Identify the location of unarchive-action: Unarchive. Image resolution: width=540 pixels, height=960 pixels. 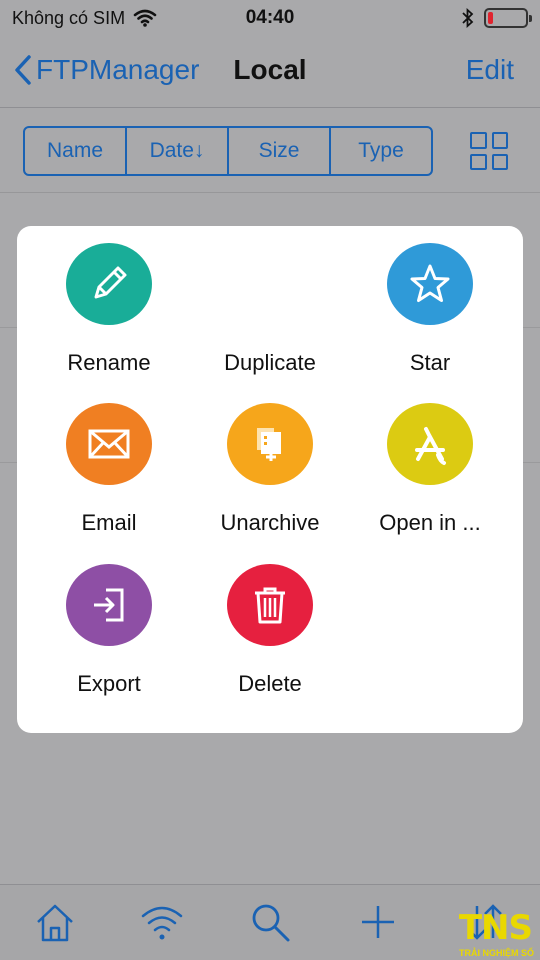
(270, 461).